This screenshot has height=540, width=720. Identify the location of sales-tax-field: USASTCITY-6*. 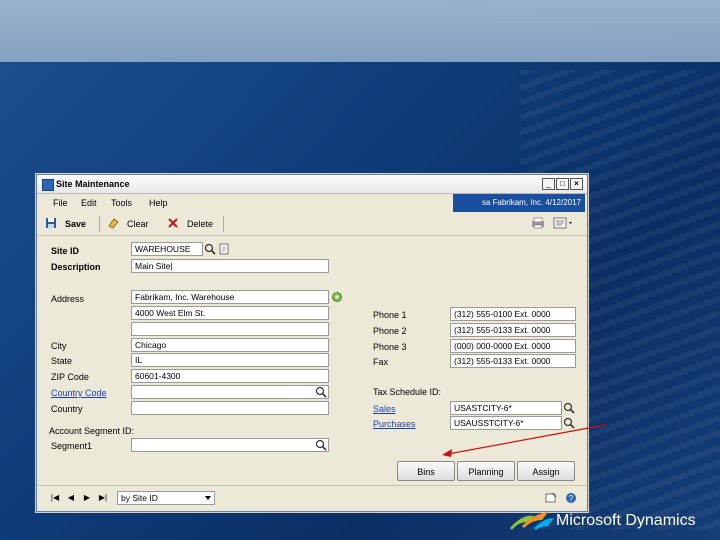
(506, 408).